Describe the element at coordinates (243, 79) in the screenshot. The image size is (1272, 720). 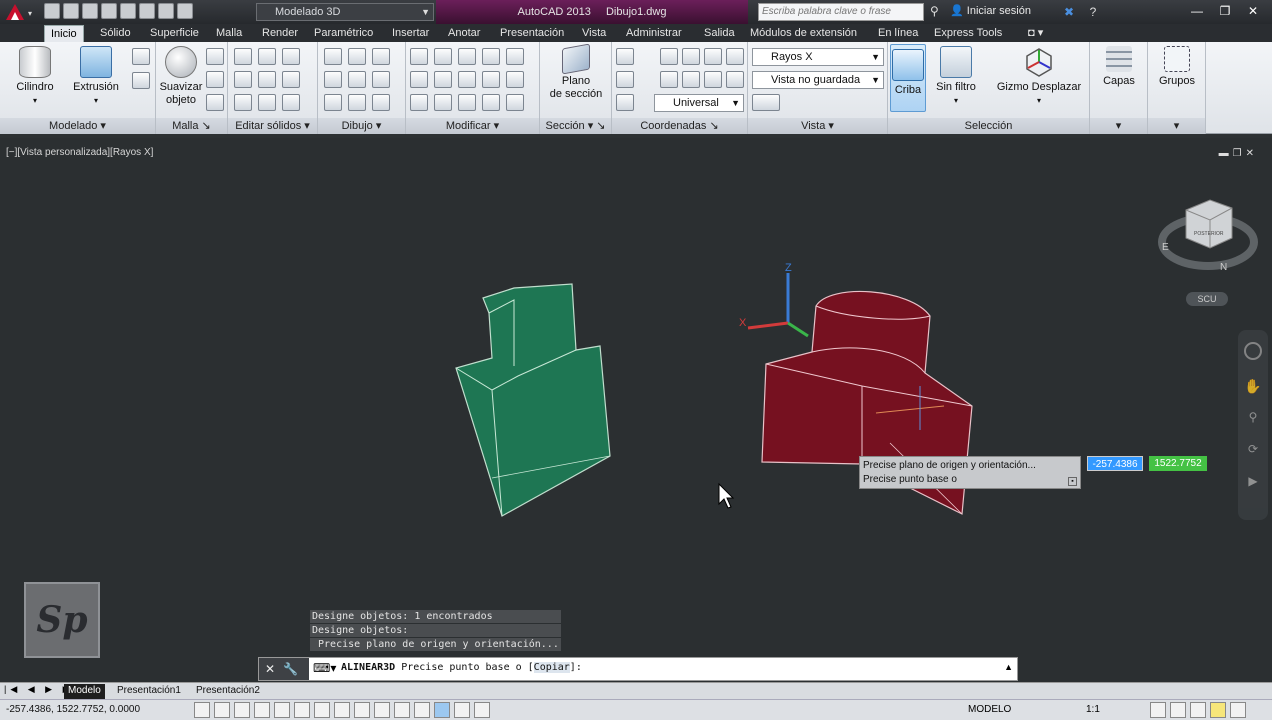
I see `intersect-icon` at that location.